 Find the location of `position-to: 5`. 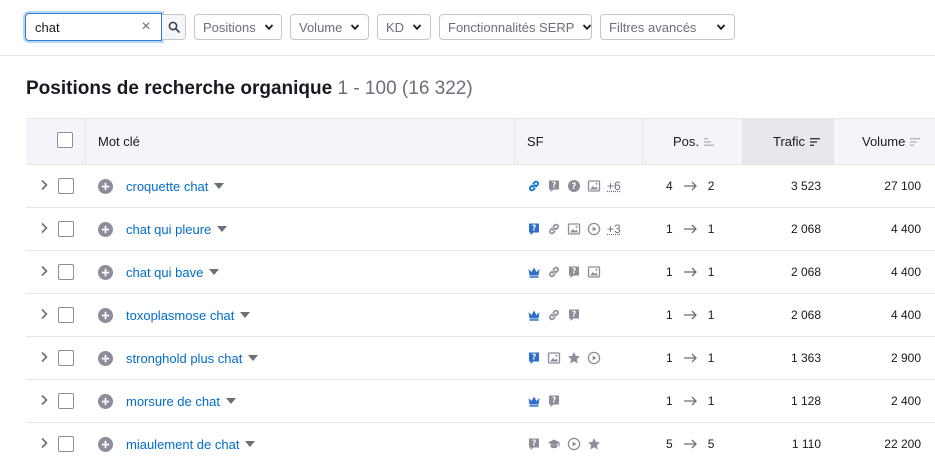

position-to: 5 is located at coordinates (711, 444).